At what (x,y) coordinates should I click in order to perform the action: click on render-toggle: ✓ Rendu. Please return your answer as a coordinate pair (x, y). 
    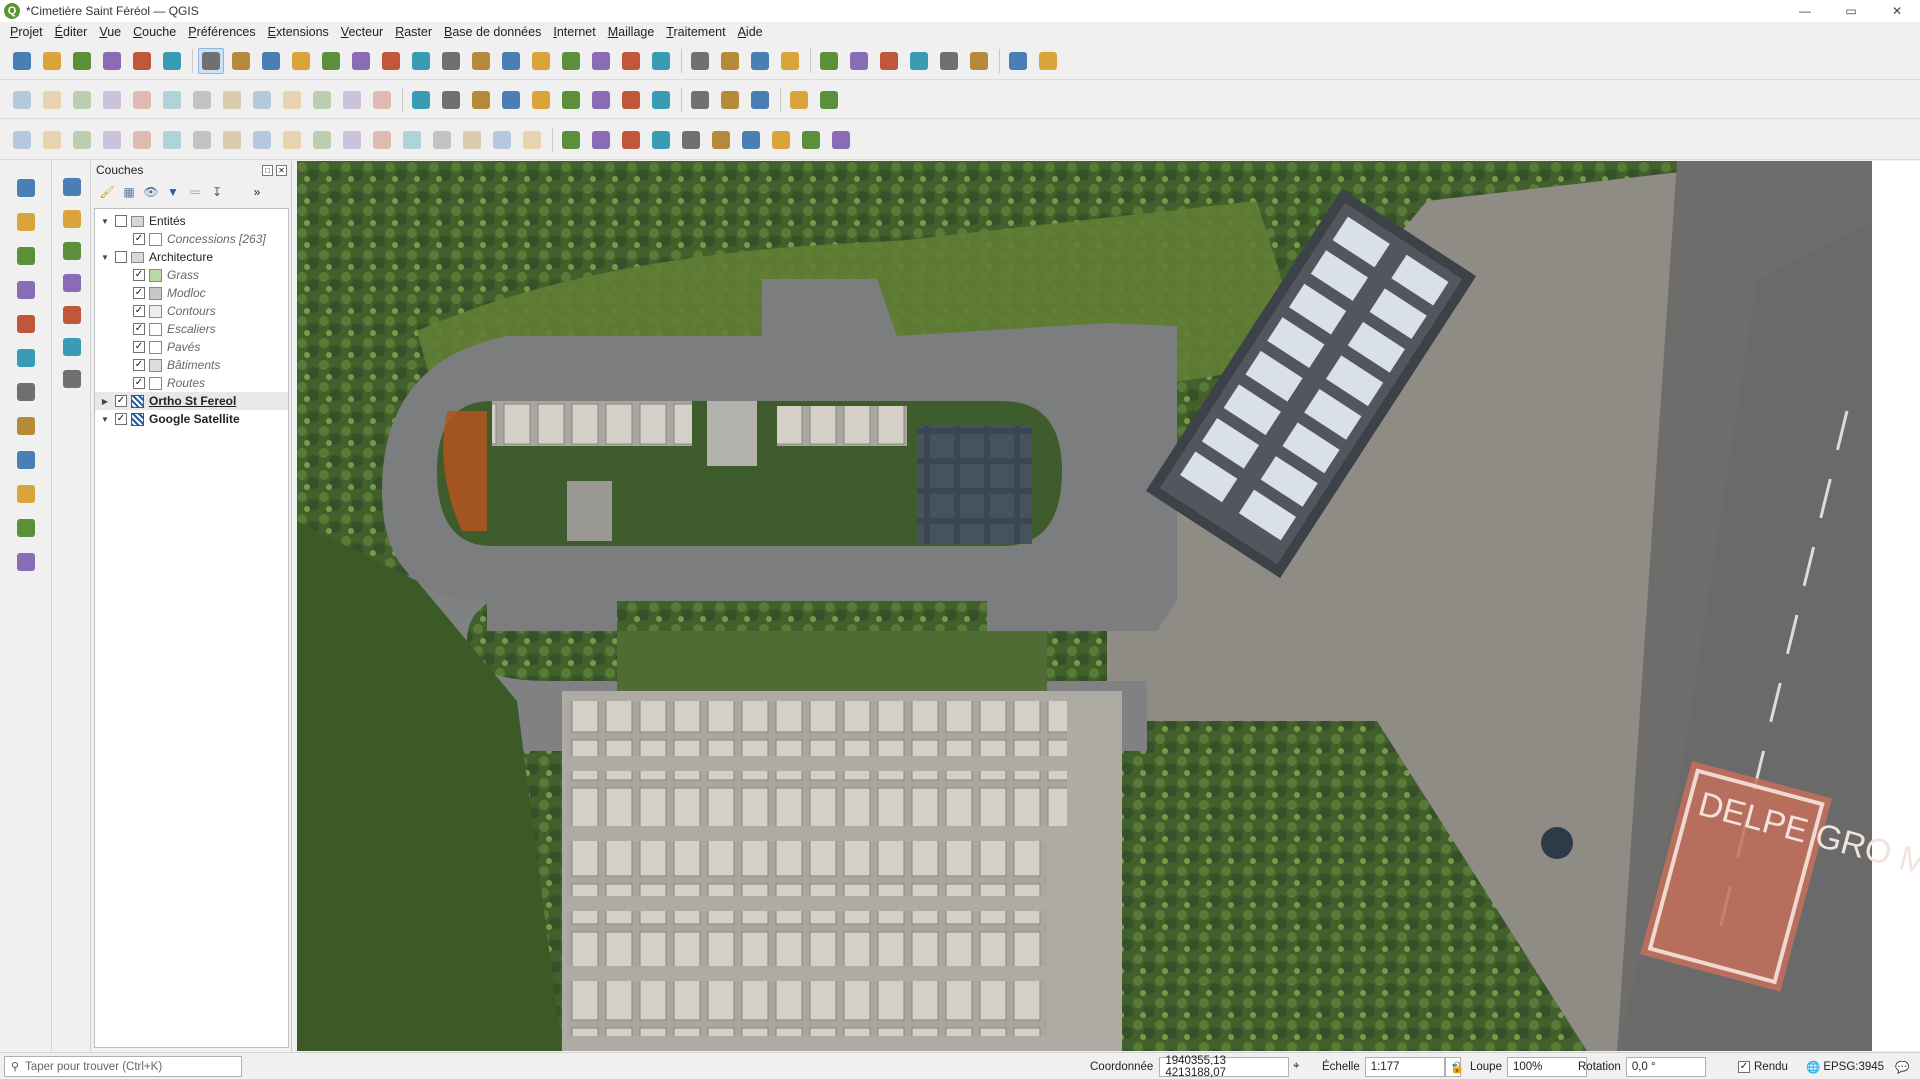
    Looking at the image, I should click on (1763, 1066).